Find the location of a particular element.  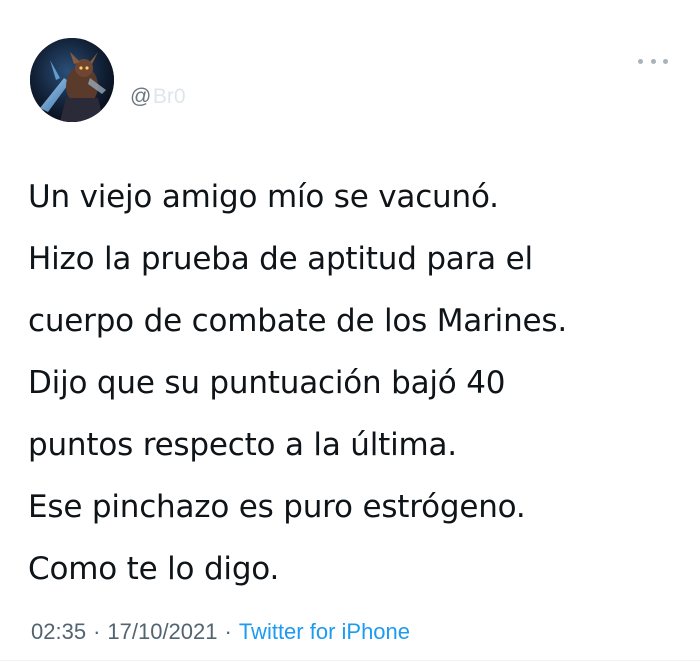

more-horizontal-icon is located at coordinates (653, 61).